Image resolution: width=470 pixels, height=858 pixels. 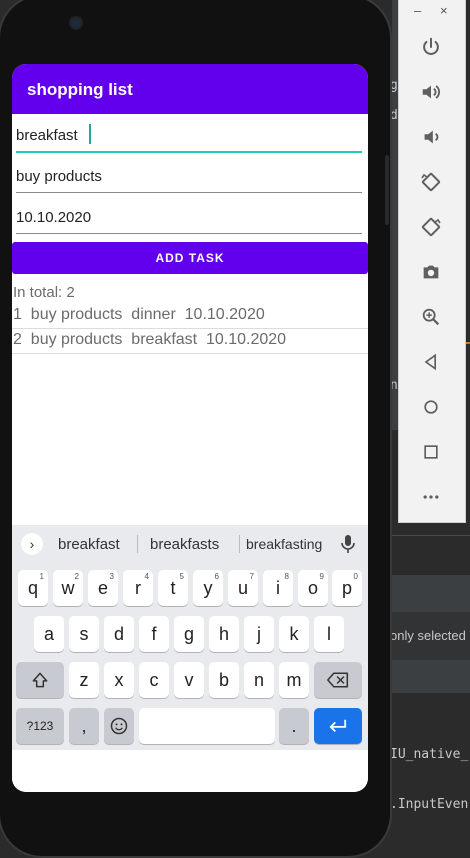 What do you see at coordinates (429, 754) in the screenshot?
I see `ide-log-text: IU_native_` at bounding box center [429, 754].